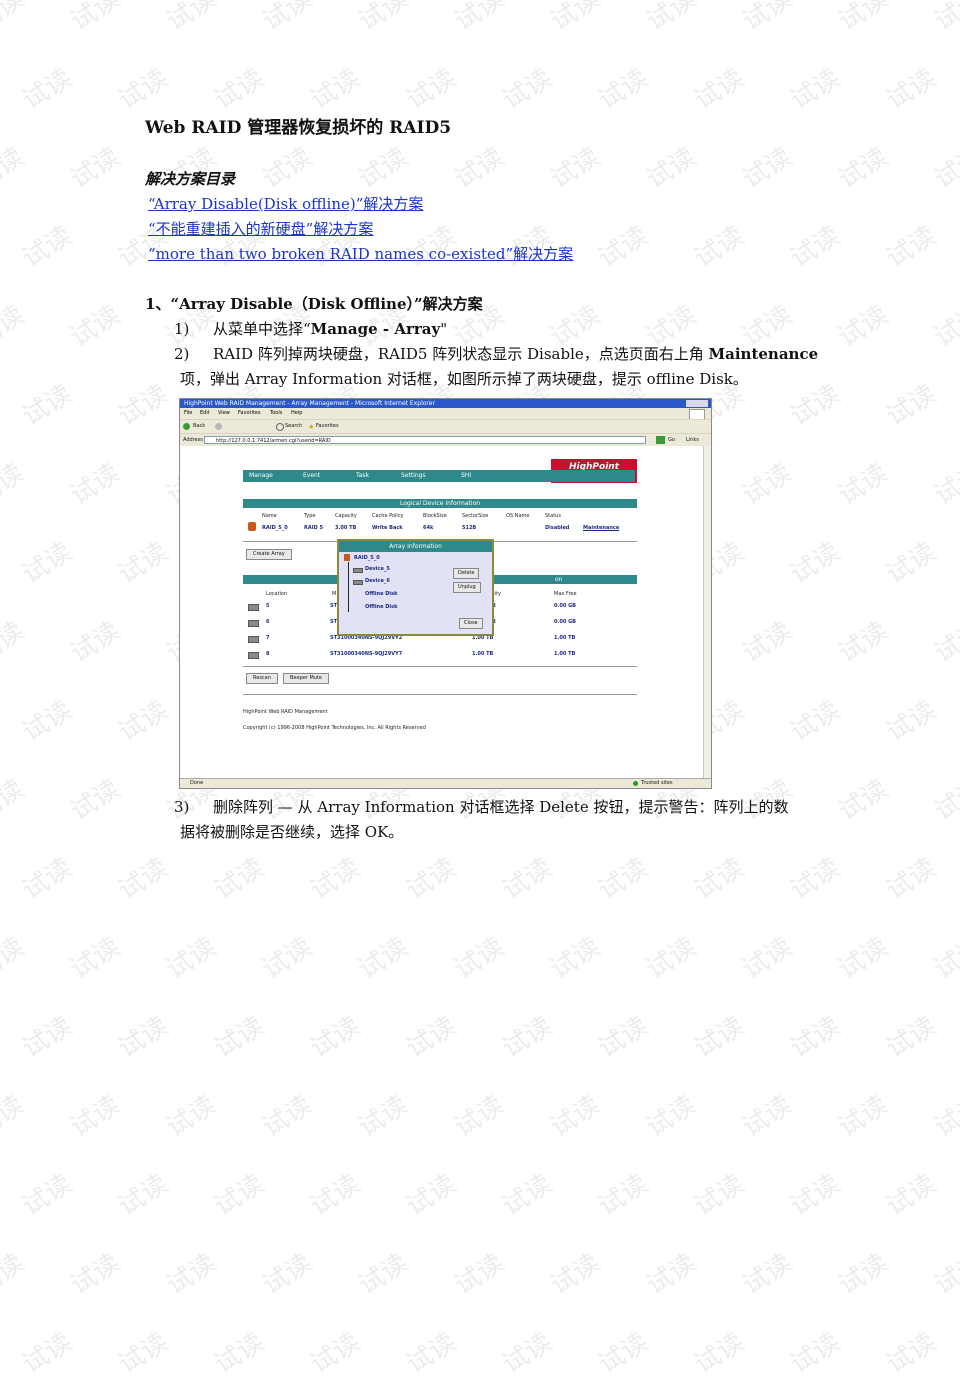 Image resolution: width=960 pixels, height=1381 pixels. Describe the element at coordinates (224, 413) in the screenshot. I see `menu-view: View` at that location.